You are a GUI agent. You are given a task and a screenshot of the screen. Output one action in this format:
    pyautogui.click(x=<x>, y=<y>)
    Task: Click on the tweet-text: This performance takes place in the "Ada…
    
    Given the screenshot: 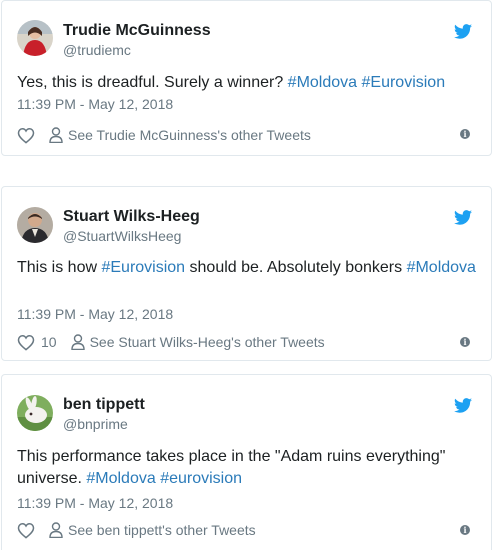 What is the action you would take?
    pyautogui.click(x=247, y=468)
    